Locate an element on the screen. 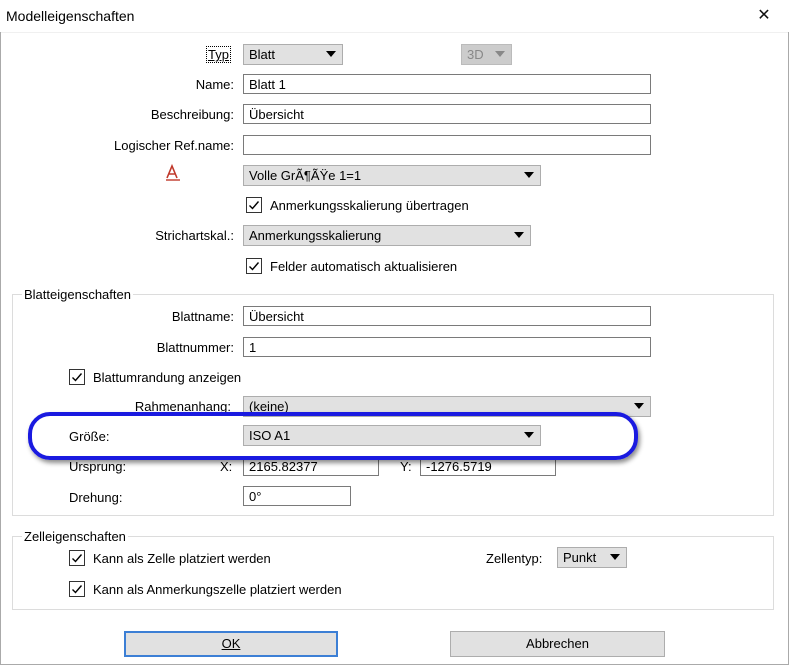 The height and width of the screenshot is (665, 789). blattnummer-label: Blattnummer: is located at coordinates (195, 347).